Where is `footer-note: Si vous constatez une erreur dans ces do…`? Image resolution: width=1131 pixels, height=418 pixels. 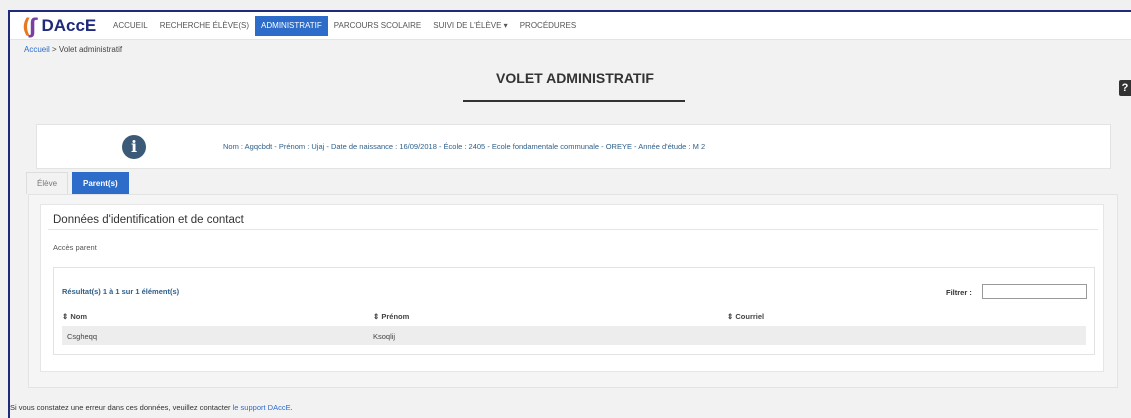 footer-note: Si vous constatez une erreur dans ces do… is located at coordinates (151, 407).